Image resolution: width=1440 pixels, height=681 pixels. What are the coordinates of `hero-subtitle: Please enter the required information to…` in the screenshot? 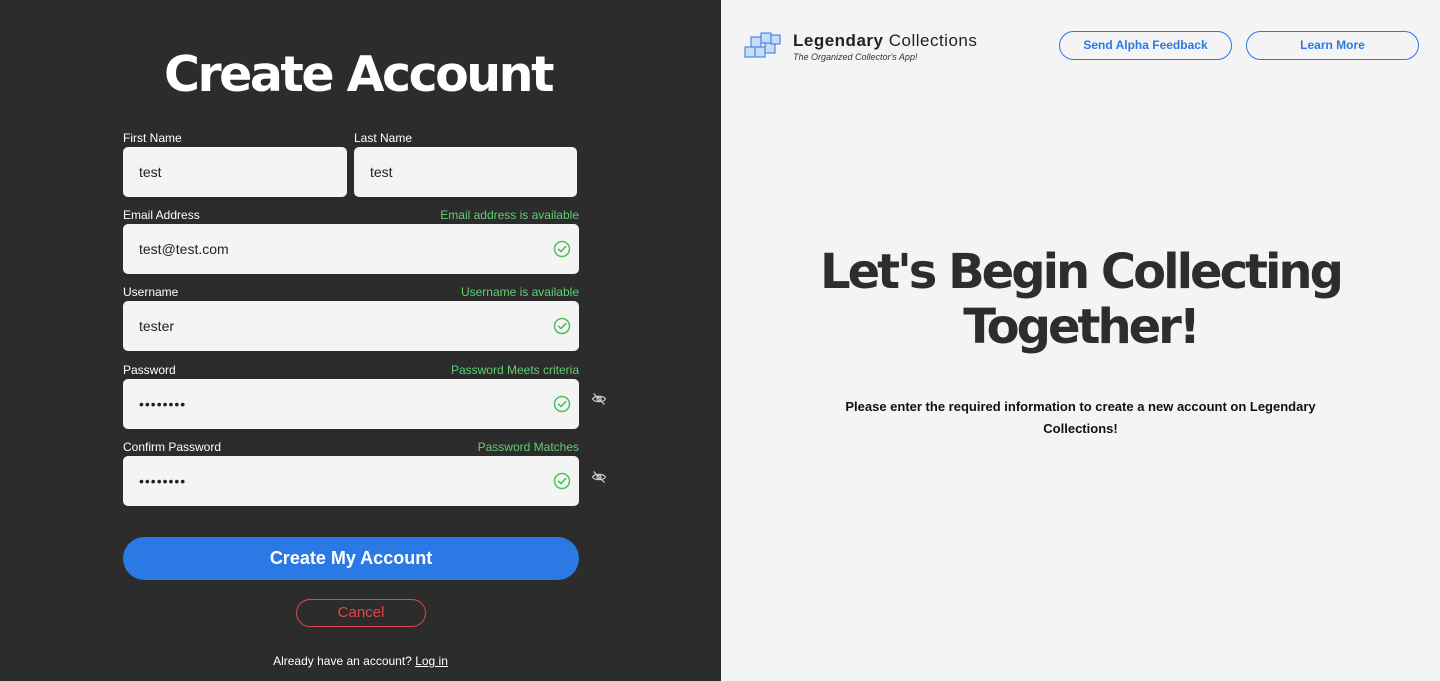 It's located at (1080, 417).